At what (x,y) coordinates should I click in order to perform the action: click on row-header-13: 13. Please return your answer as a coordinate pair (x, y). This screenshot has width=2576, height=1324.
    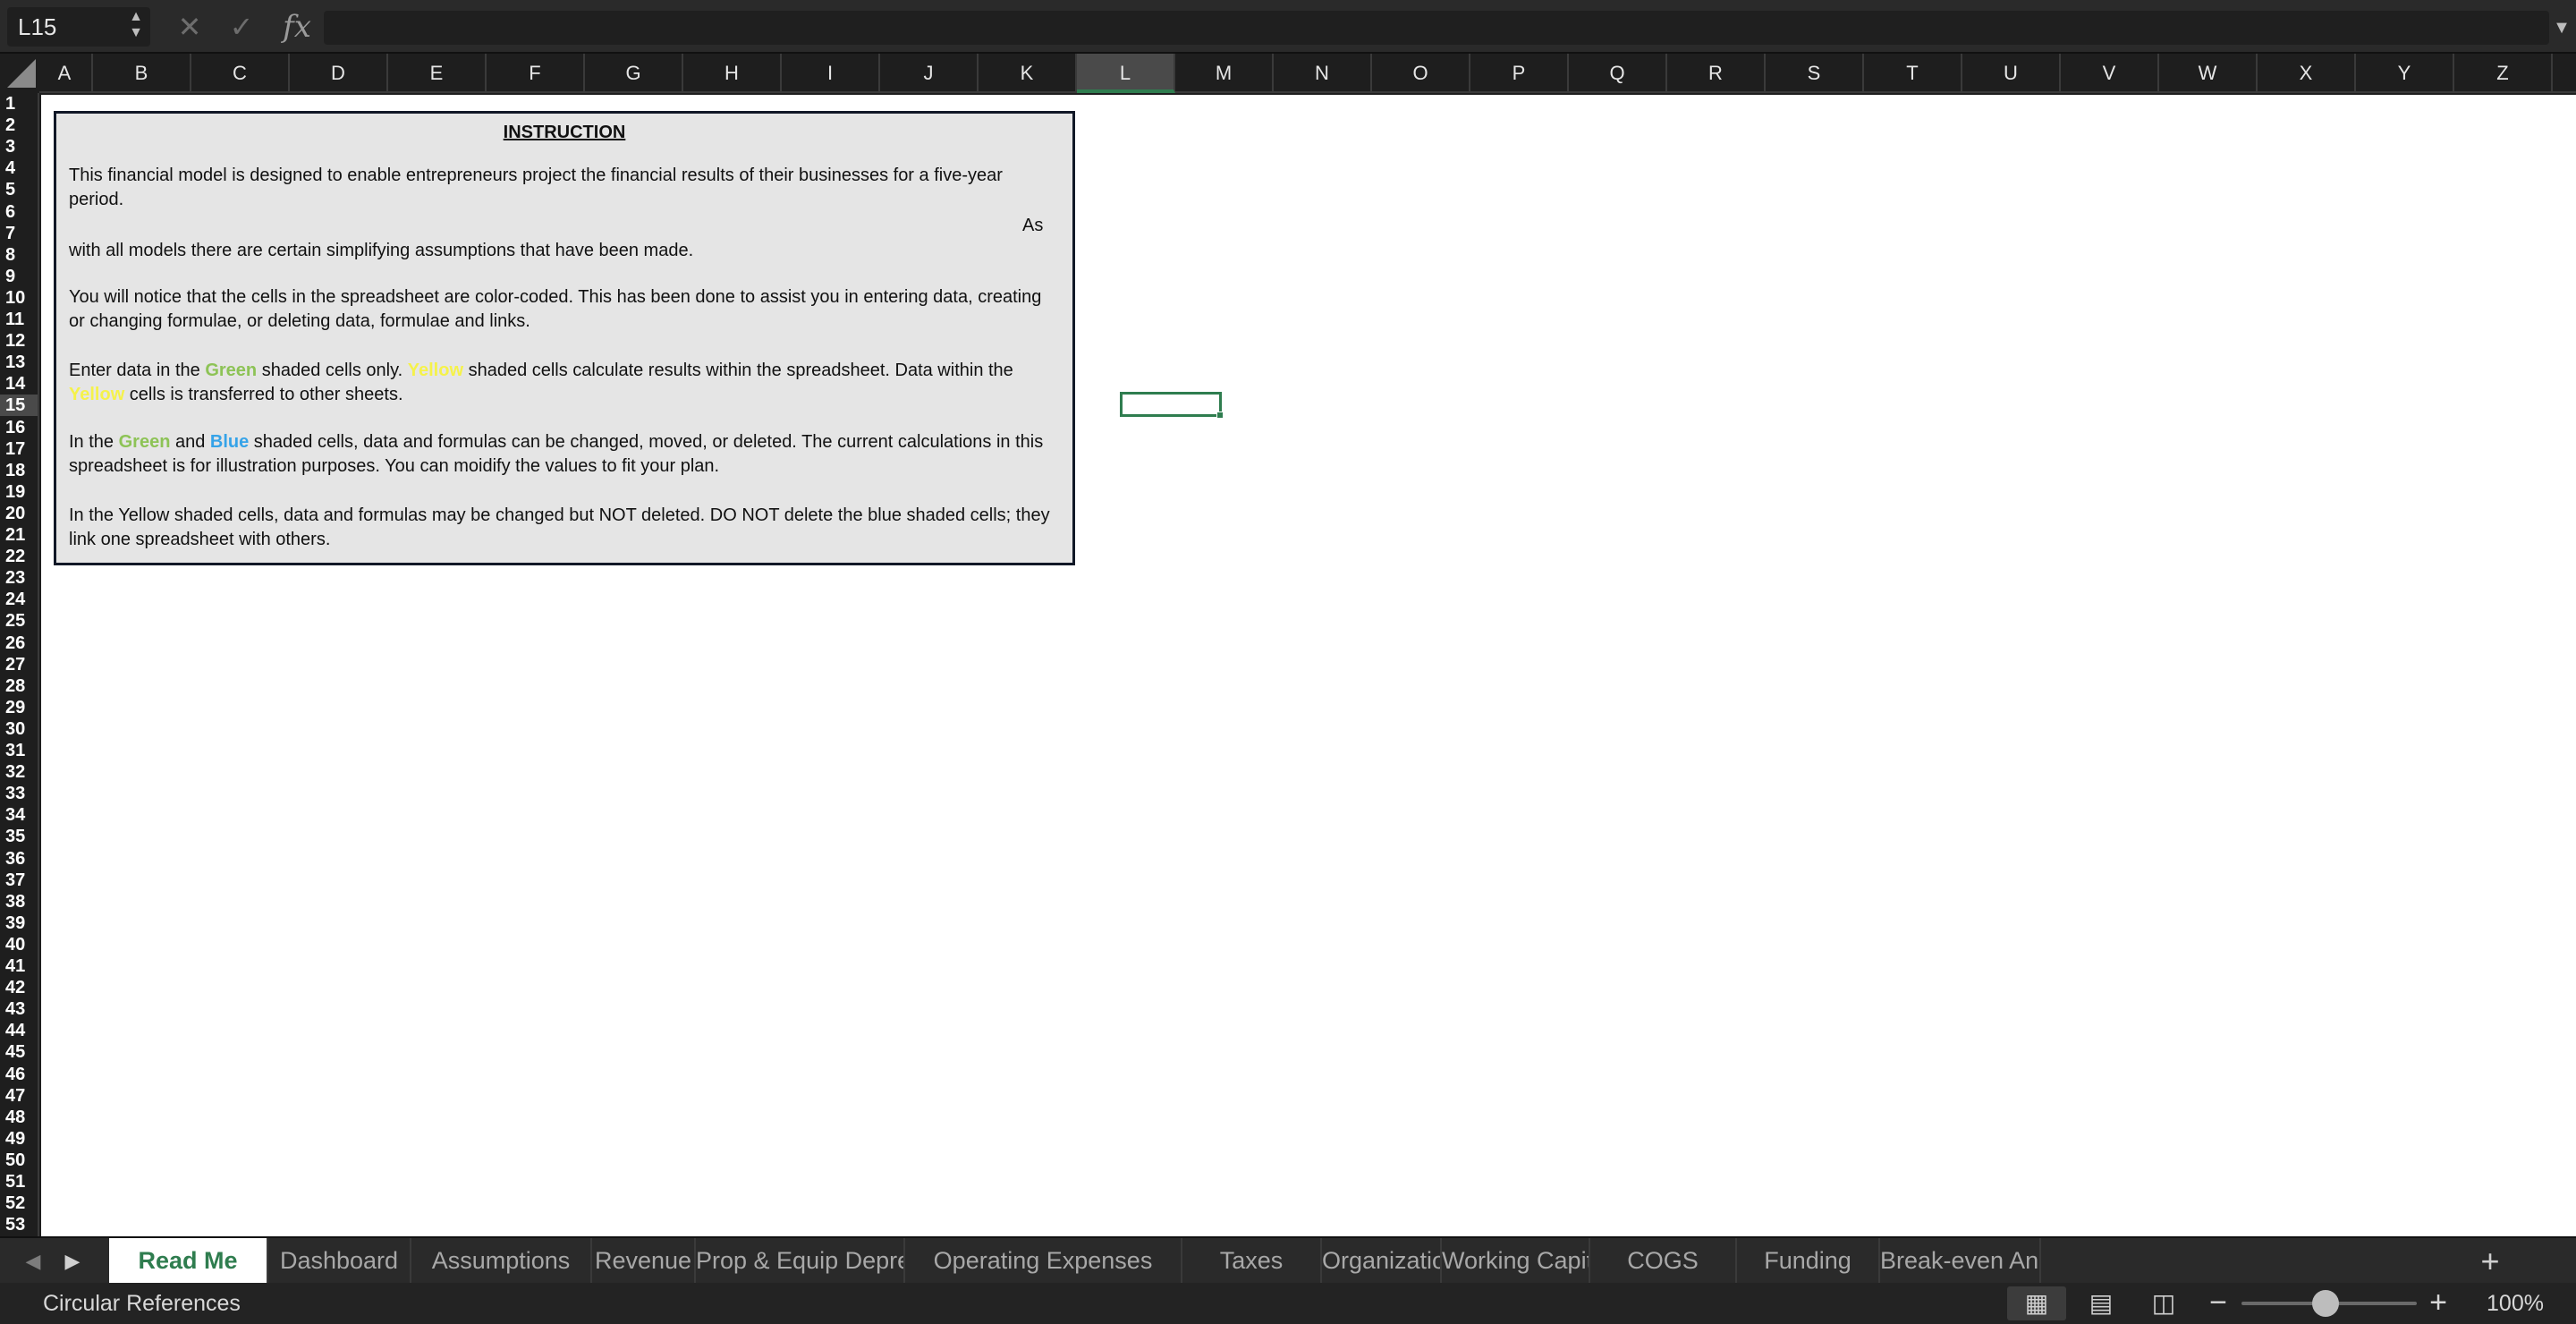
    Looking at the image, I should click on (19, 362).